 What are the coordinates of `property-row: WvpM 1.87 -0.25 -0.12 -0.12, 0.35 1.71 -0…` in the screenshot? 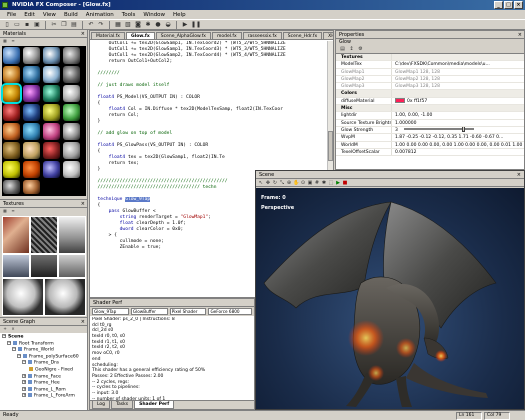 It's located at (430, 138).